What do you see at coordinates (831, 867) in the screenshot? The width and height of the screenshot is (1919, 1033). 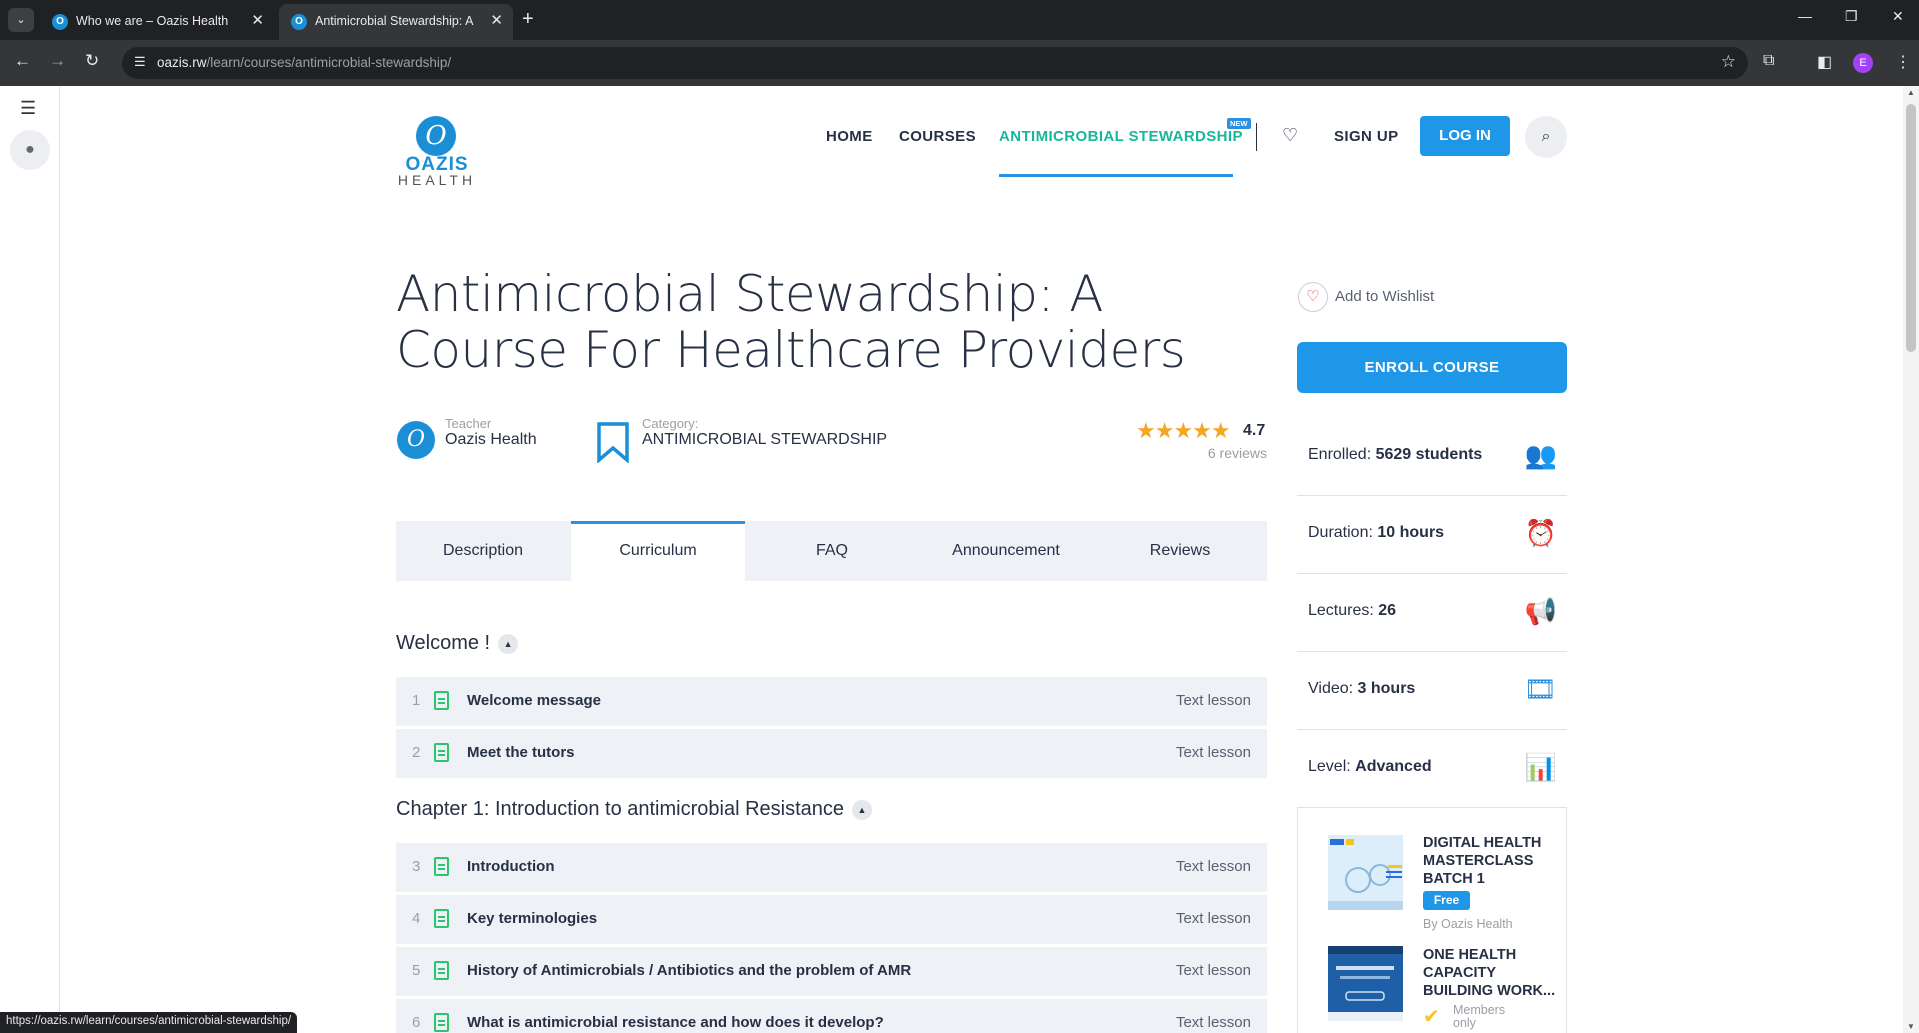 I see `lesson-row: 3 Introduction Text lesson` at bounding box center [831, 867].